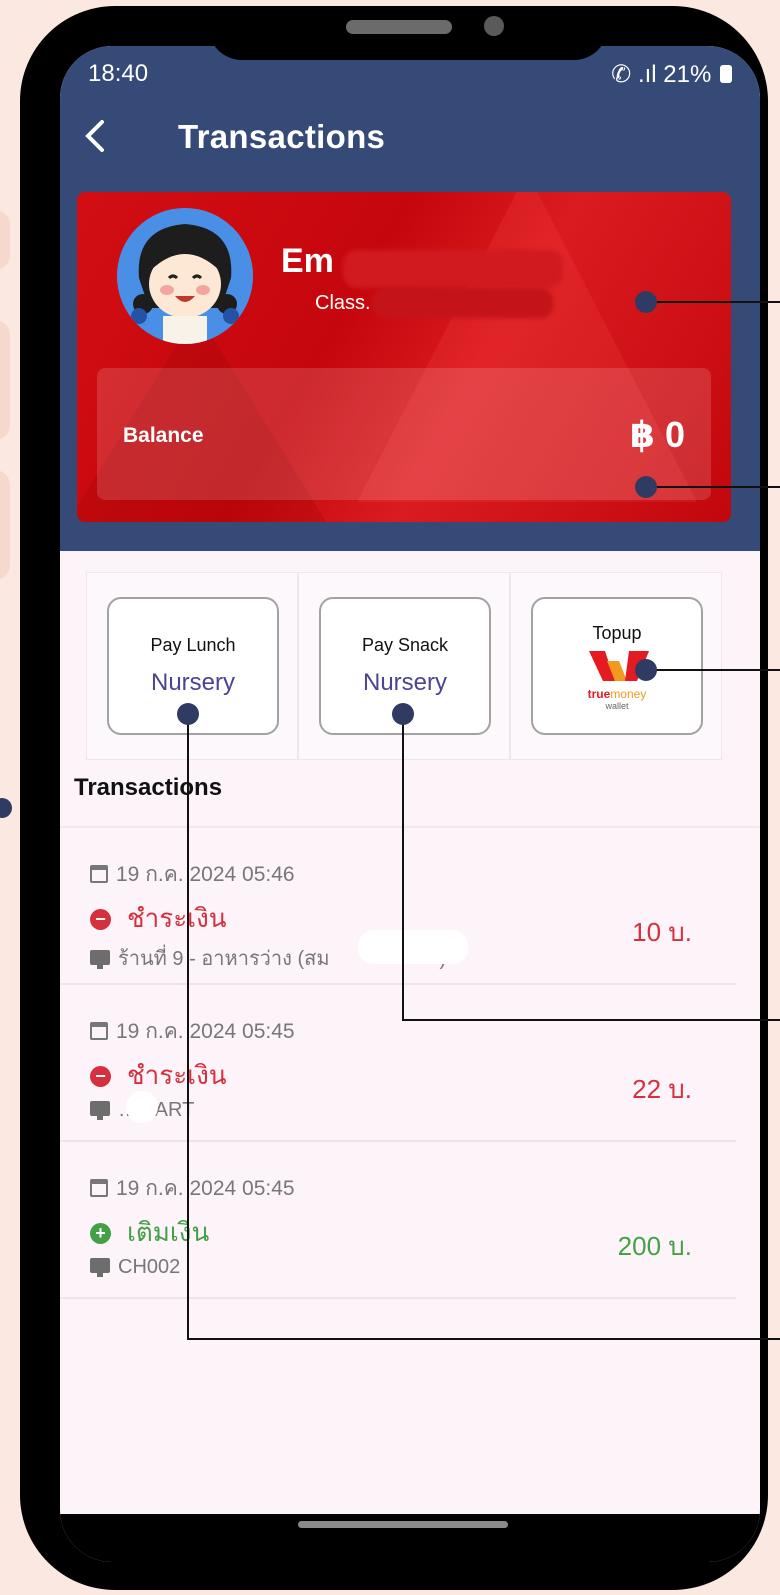 The width and height of the screenshot is (780, 1595). I want to click on action-cell: Pay Snack Nursery, so click(404, 666).